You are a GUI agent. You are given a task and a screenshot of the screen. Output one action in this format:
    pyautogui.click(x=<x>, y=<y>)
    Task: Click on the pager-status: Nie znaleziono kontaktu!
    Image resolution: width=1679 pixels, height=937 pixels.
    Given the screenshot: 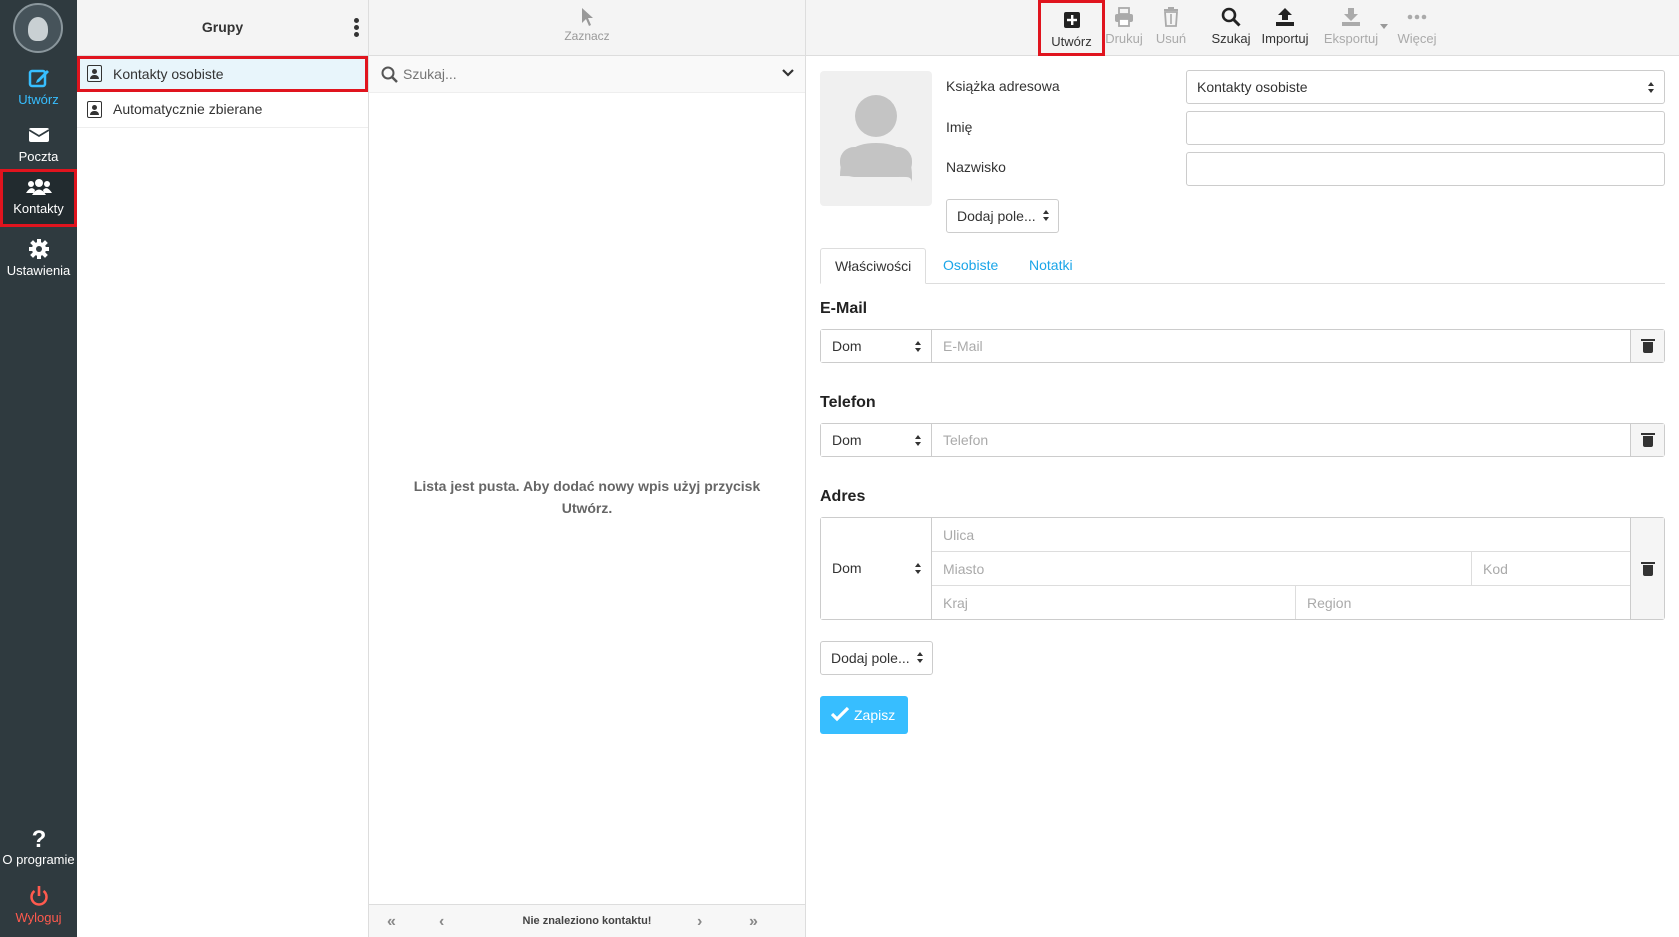 What is the action you would take?
    pyautogui.click(x=587, y=921)
    